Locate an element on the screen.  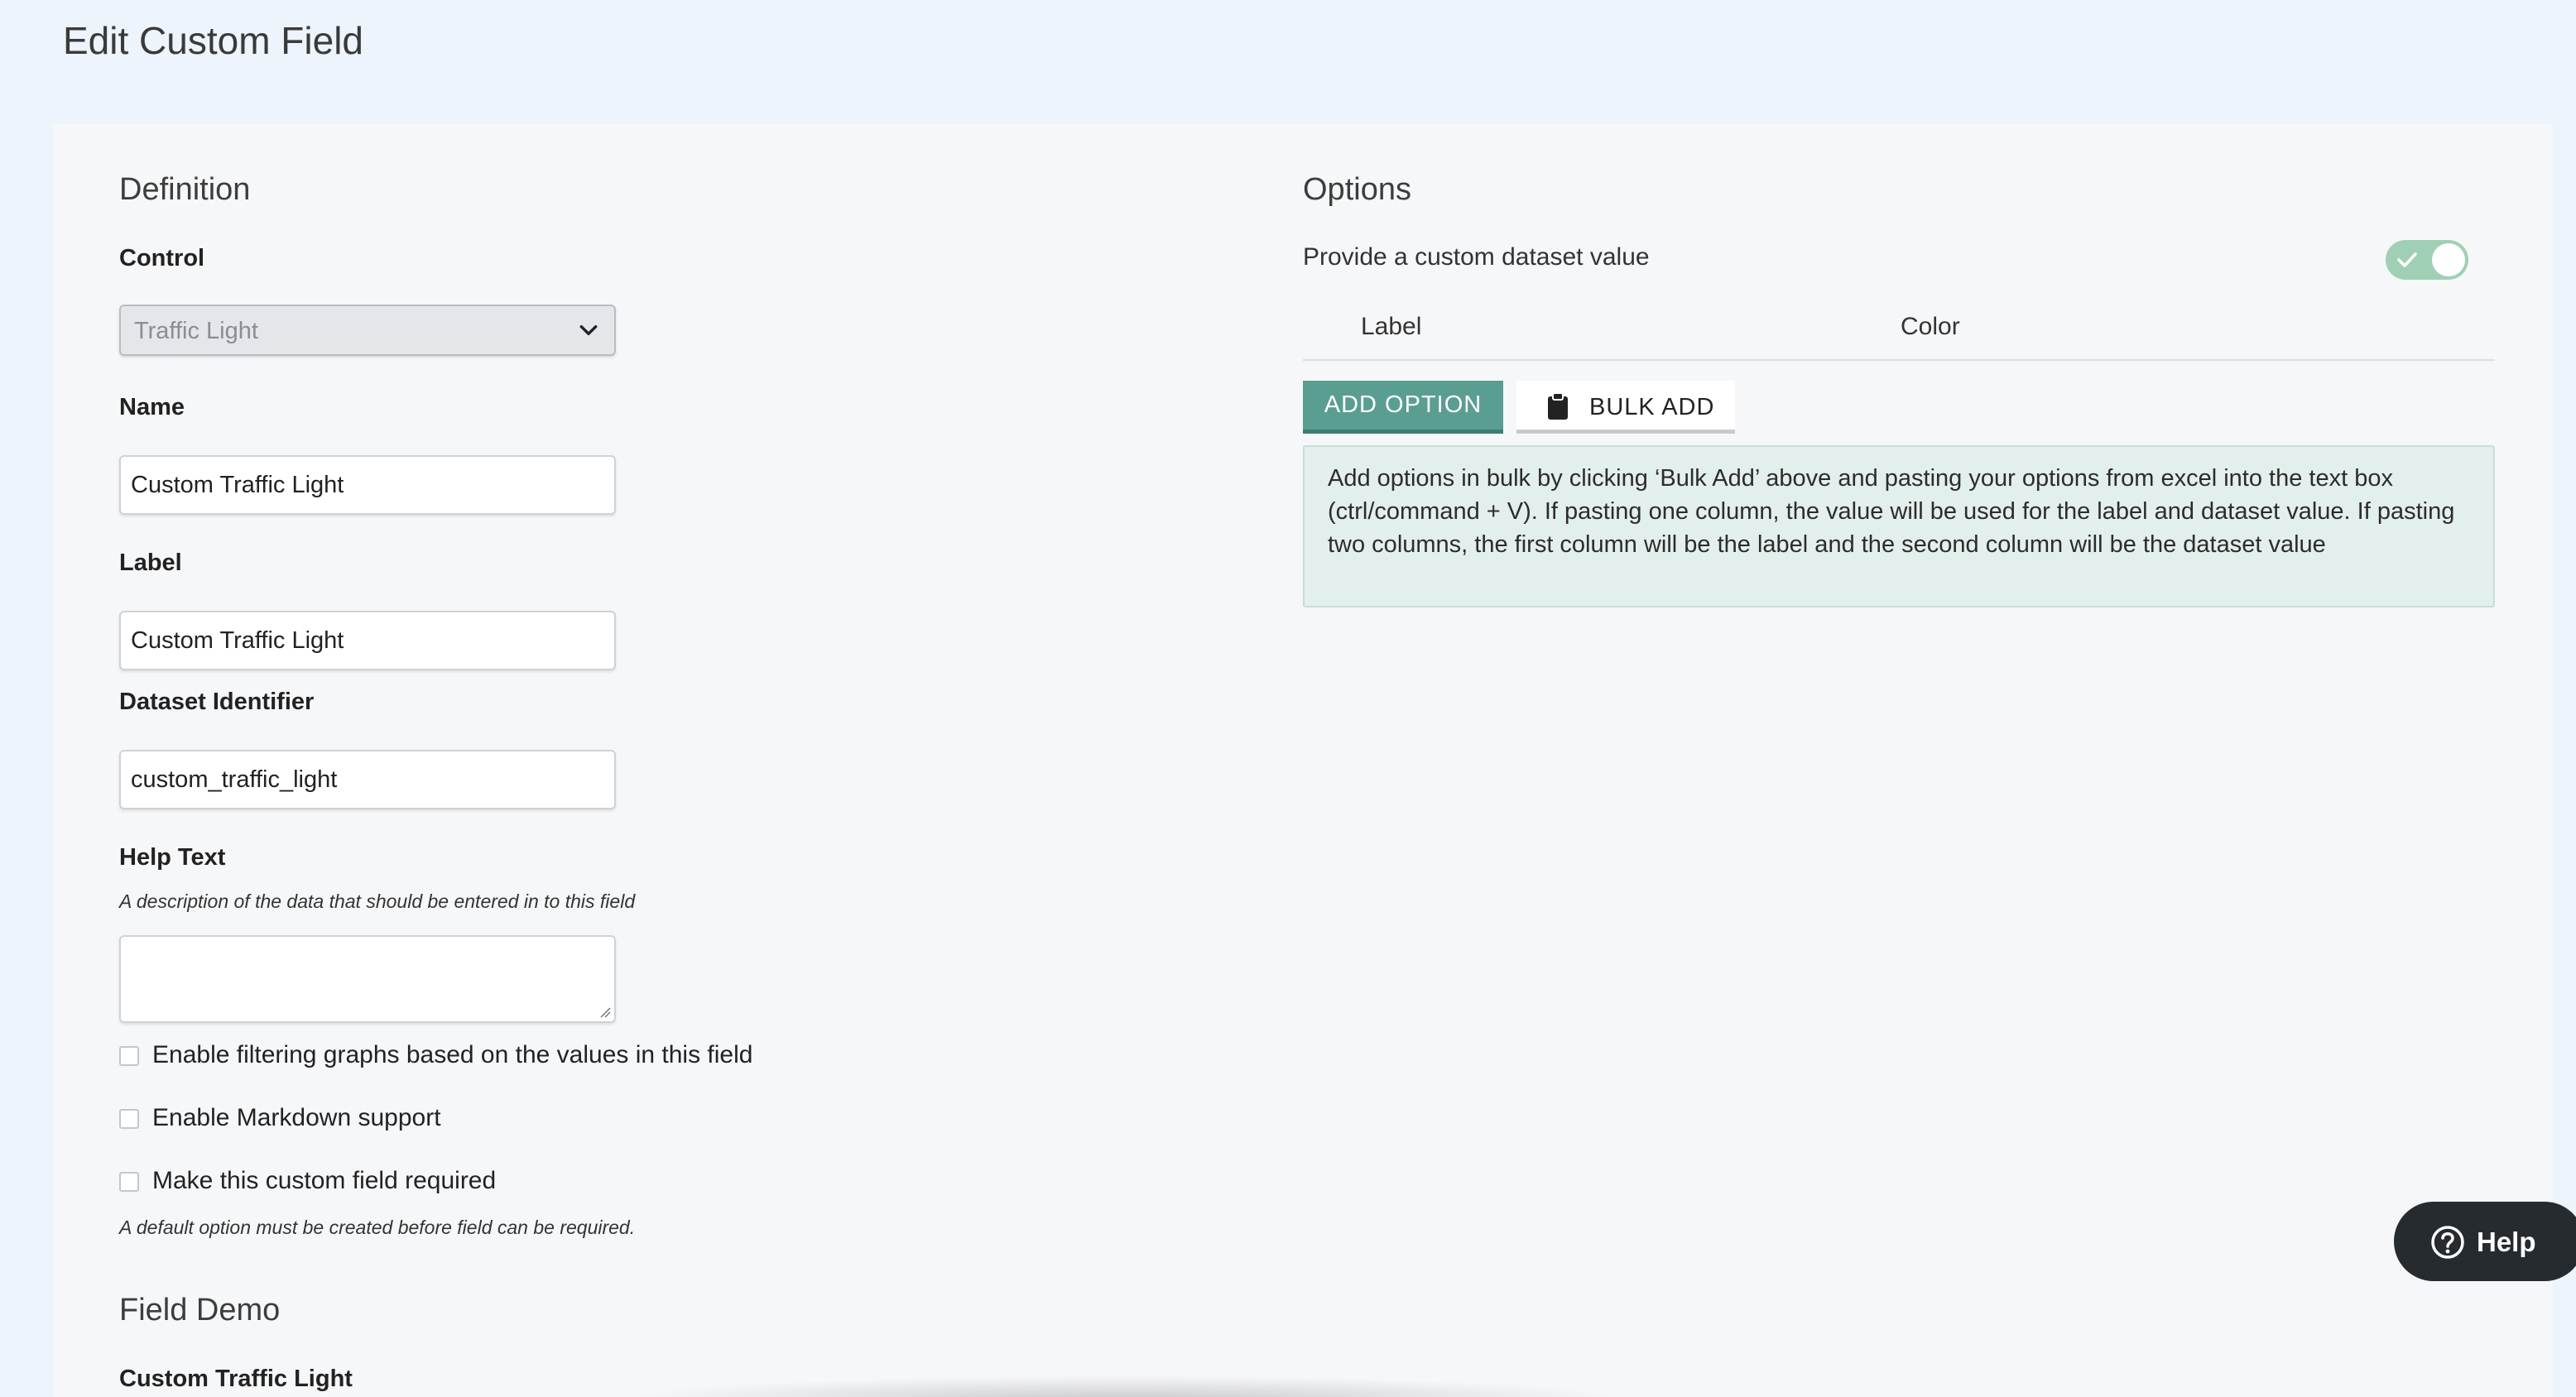
help-text-label: Help Text is located at coordinates (172, 857).